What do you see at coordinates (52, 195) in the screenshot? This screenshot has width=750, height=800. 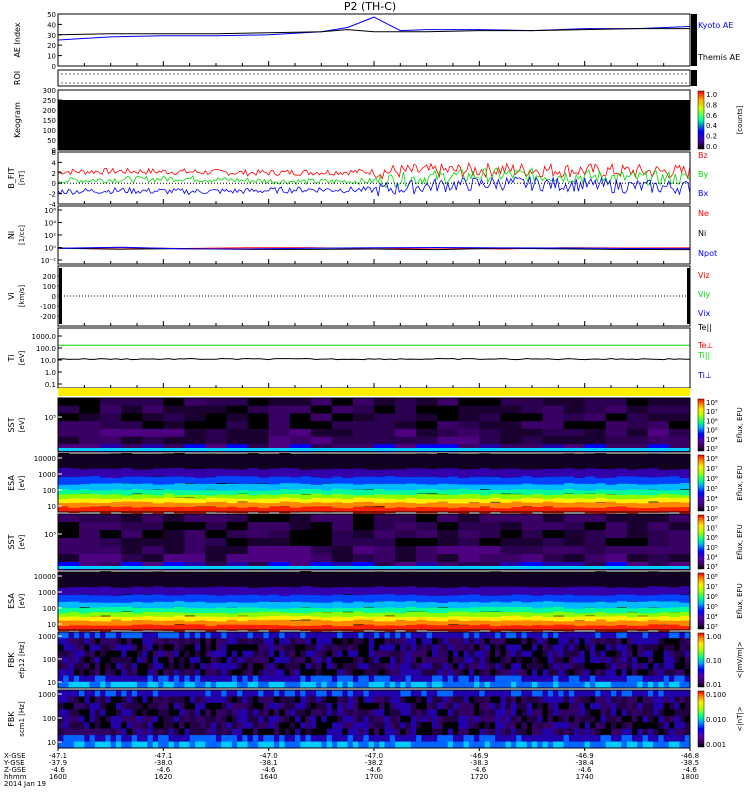 I see `bfield-ytick-label: -2` at bounding box center [52, 195].